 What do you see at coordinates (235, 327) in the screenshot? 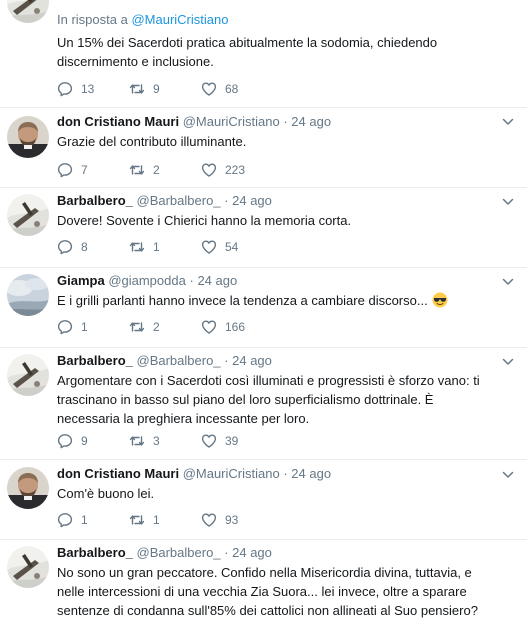
I see `like-count: 166` at bounding box center [235, 327].